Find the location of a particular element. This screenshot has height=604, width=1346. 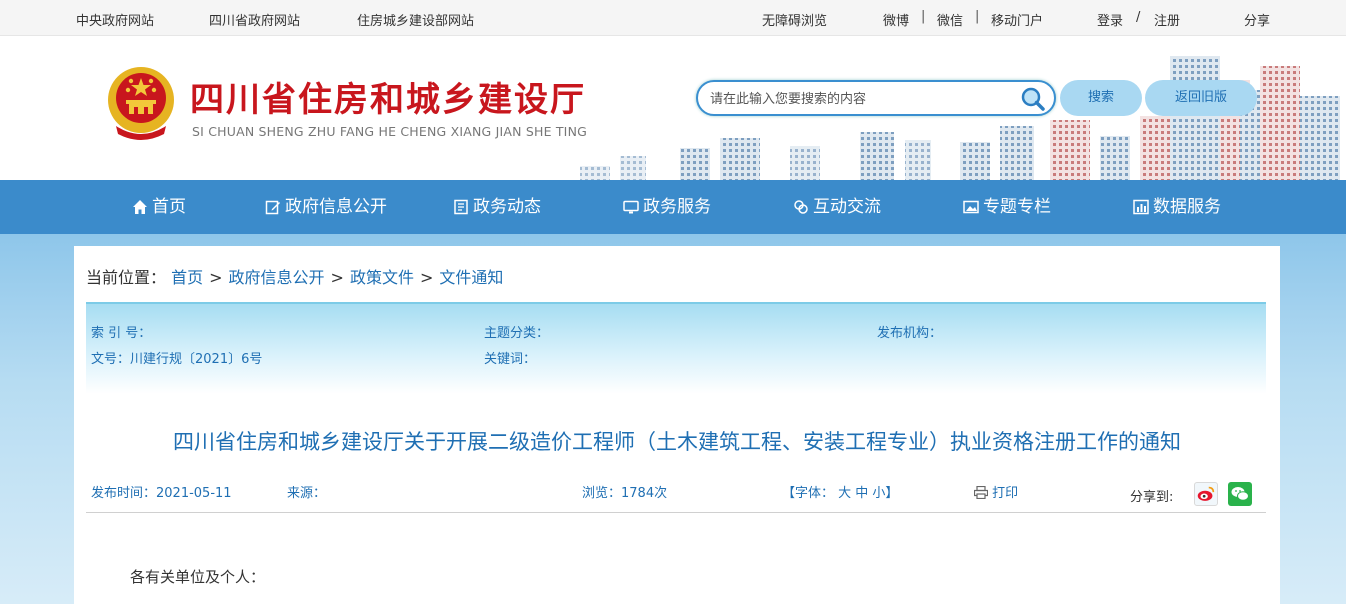

meta-doc-no: 文号：川建行规〔2021〕6号 is located at coordinates (177, 359).